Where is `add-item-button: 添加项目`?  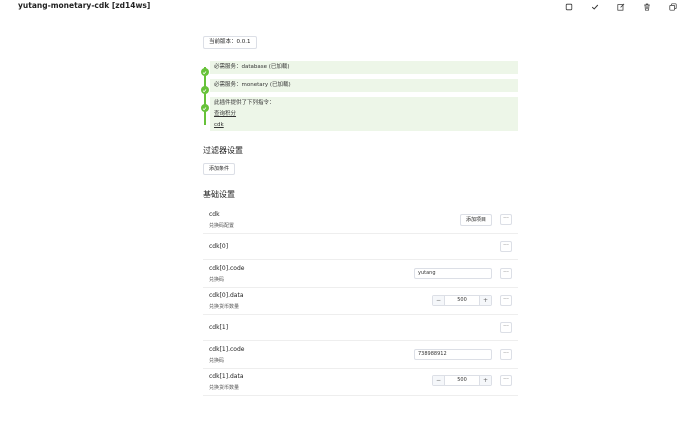
add-item-button: 添加项目 is located at coordinates (475, 220).